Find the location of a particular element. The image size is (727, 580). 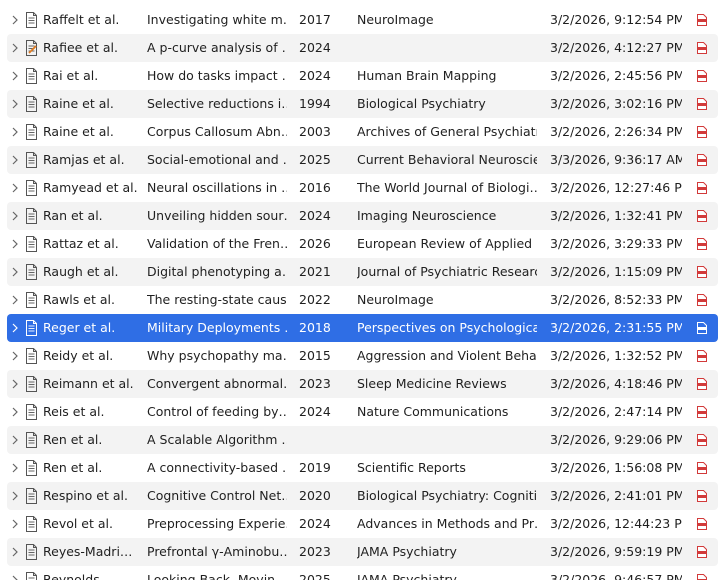

date-added-cell: 3/2/2026, 9:46:57 PM is located at coordinates (616, 576).